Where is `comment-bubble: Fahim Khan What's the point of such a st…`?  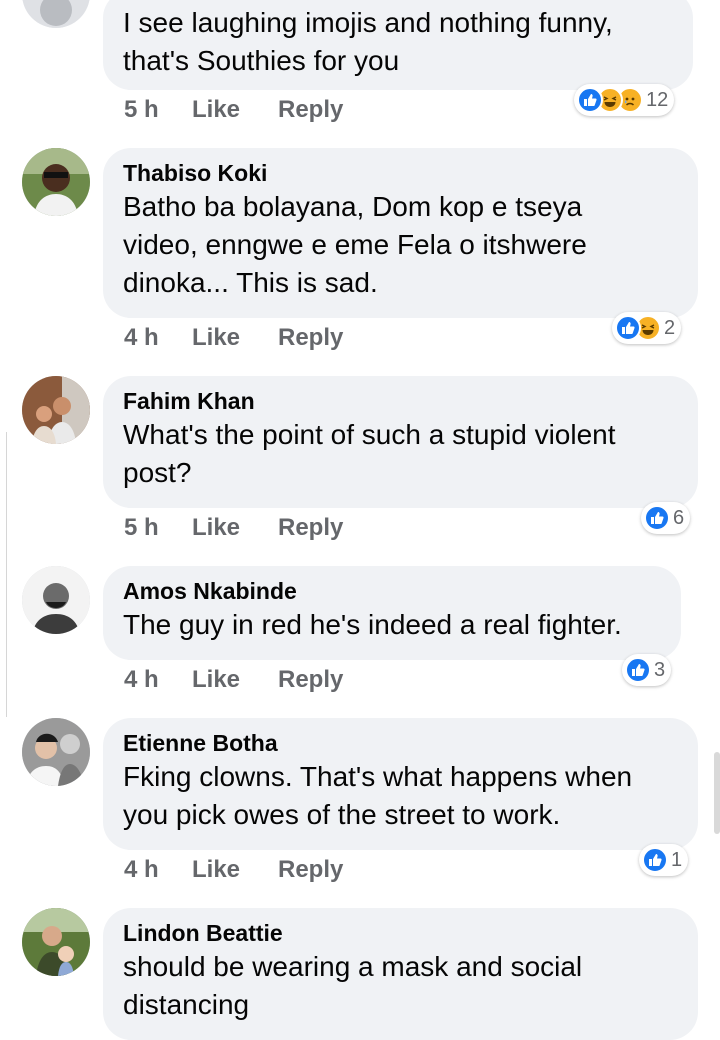 comment-bubble: Fahim Khan What's the point of such a st… is located at coordinates (400, 442).